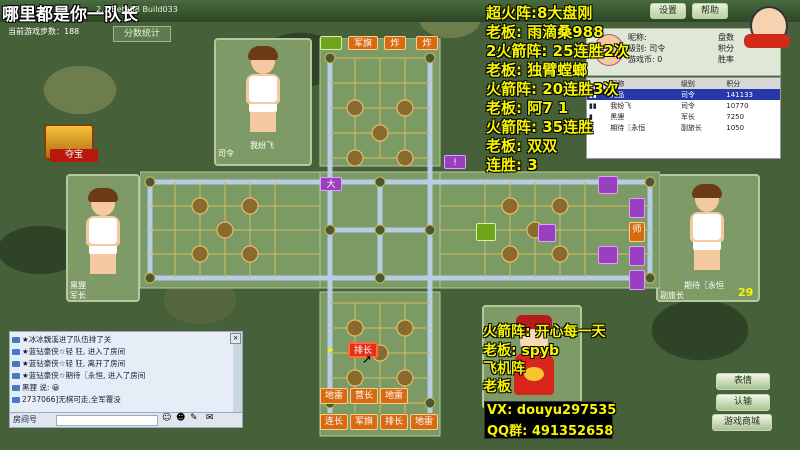 The image size is (800, 450). Describe the element at coordinates (726, 48) in the screenshot. I see `info-score: 积分` at that location.